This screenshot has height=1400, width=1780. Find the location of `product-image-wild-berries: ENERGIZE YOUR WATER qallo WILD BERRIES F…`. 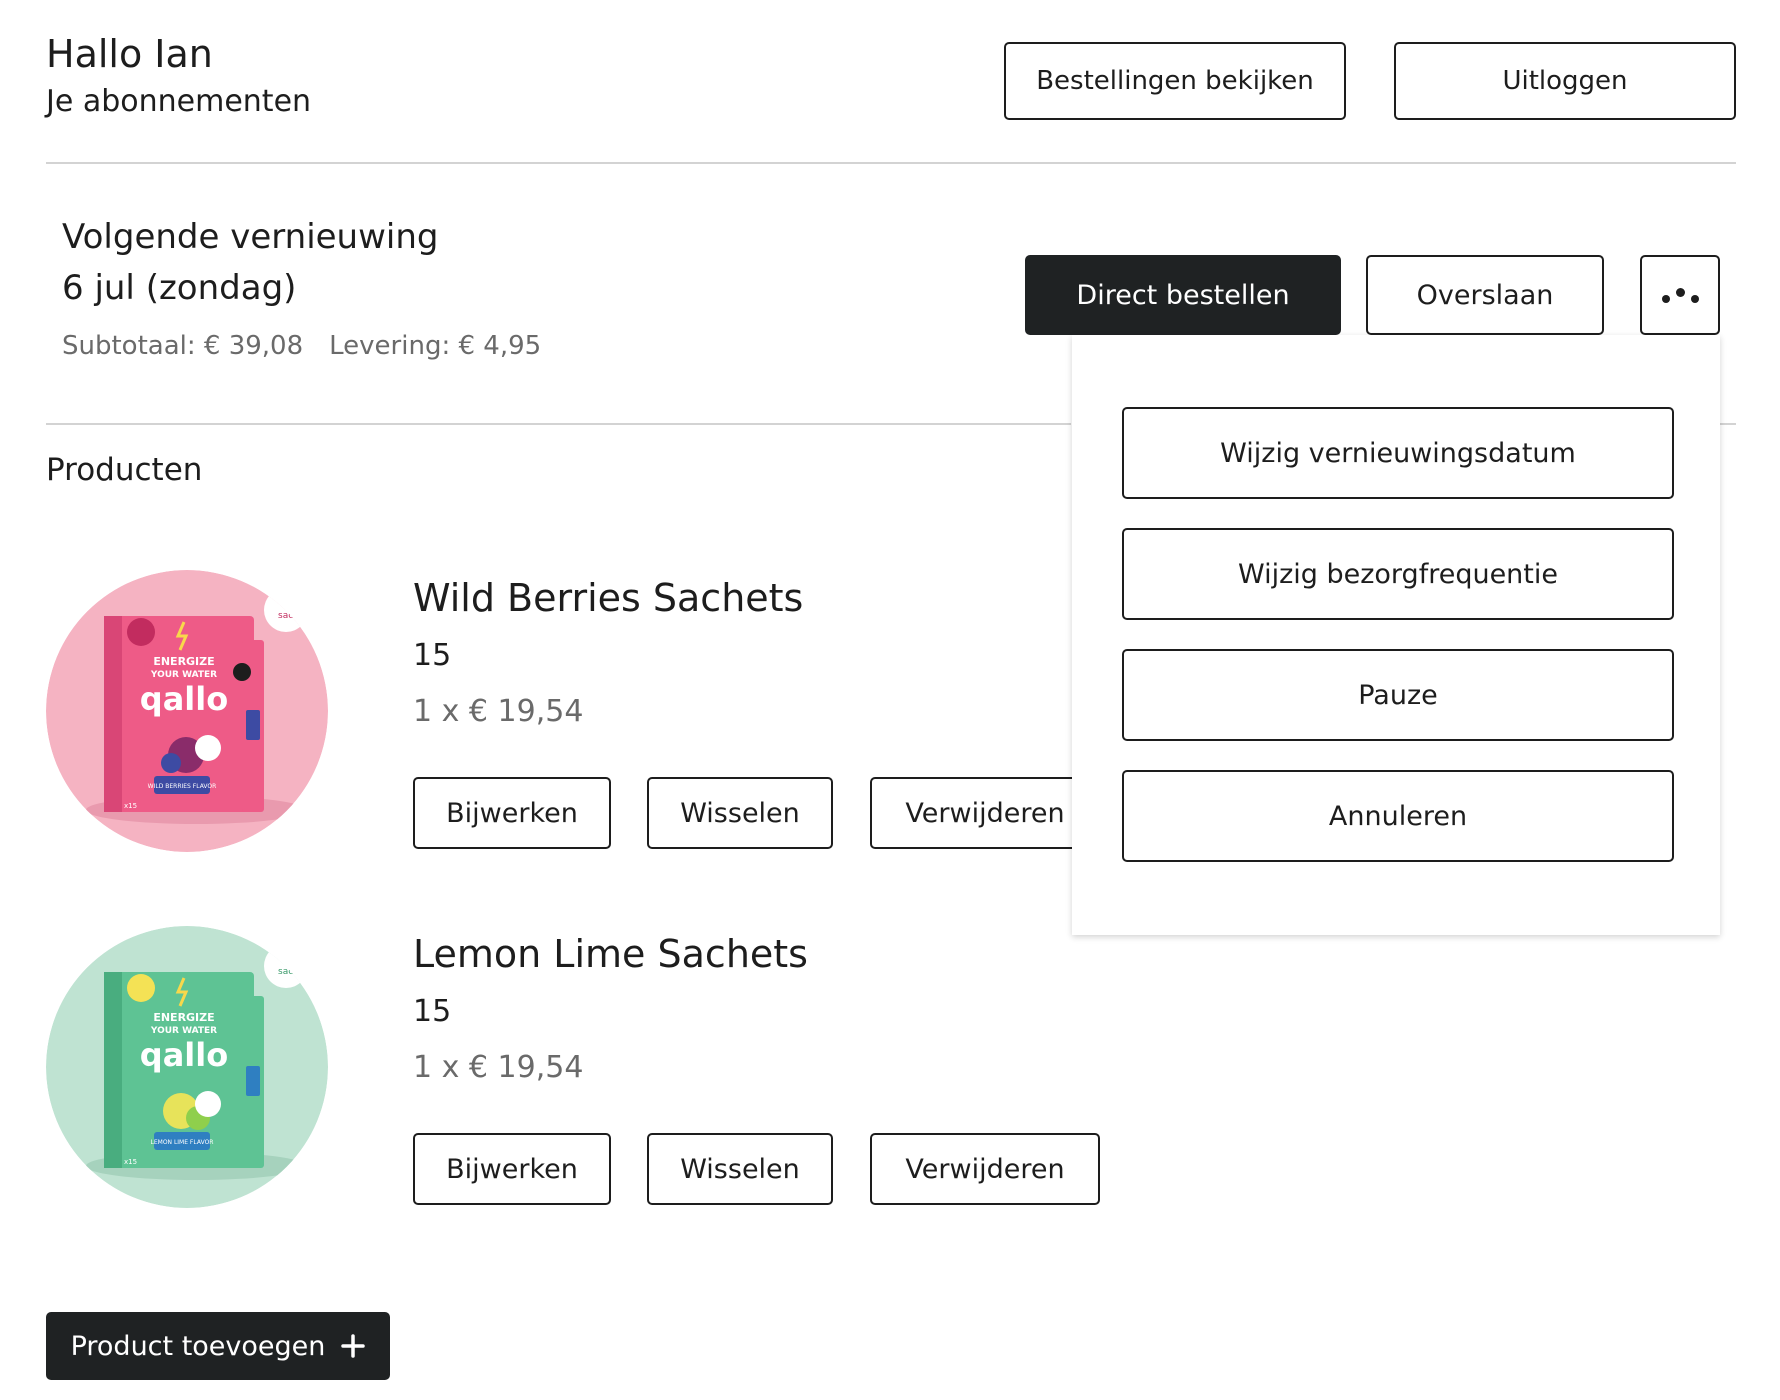

product-image-wild-berries: ENERGIZE YOUR WATER qallo WILD BERRIES F… is located at coordinates (187, 711).